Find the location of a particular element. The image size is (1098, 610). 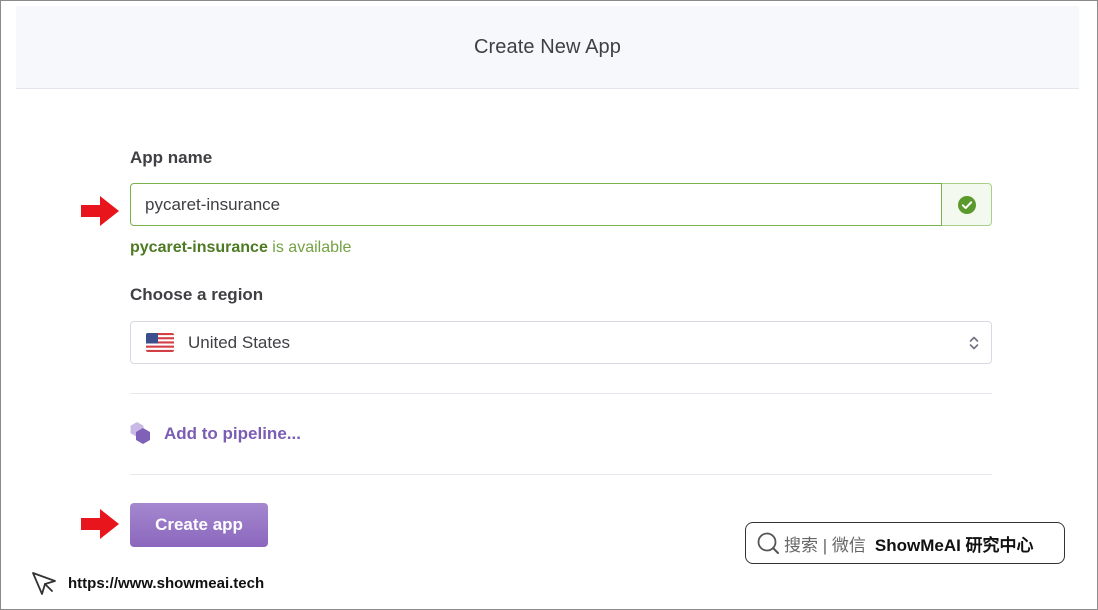

footer-url: https://www.showmeai.tech is located at coordinates (166, 583).